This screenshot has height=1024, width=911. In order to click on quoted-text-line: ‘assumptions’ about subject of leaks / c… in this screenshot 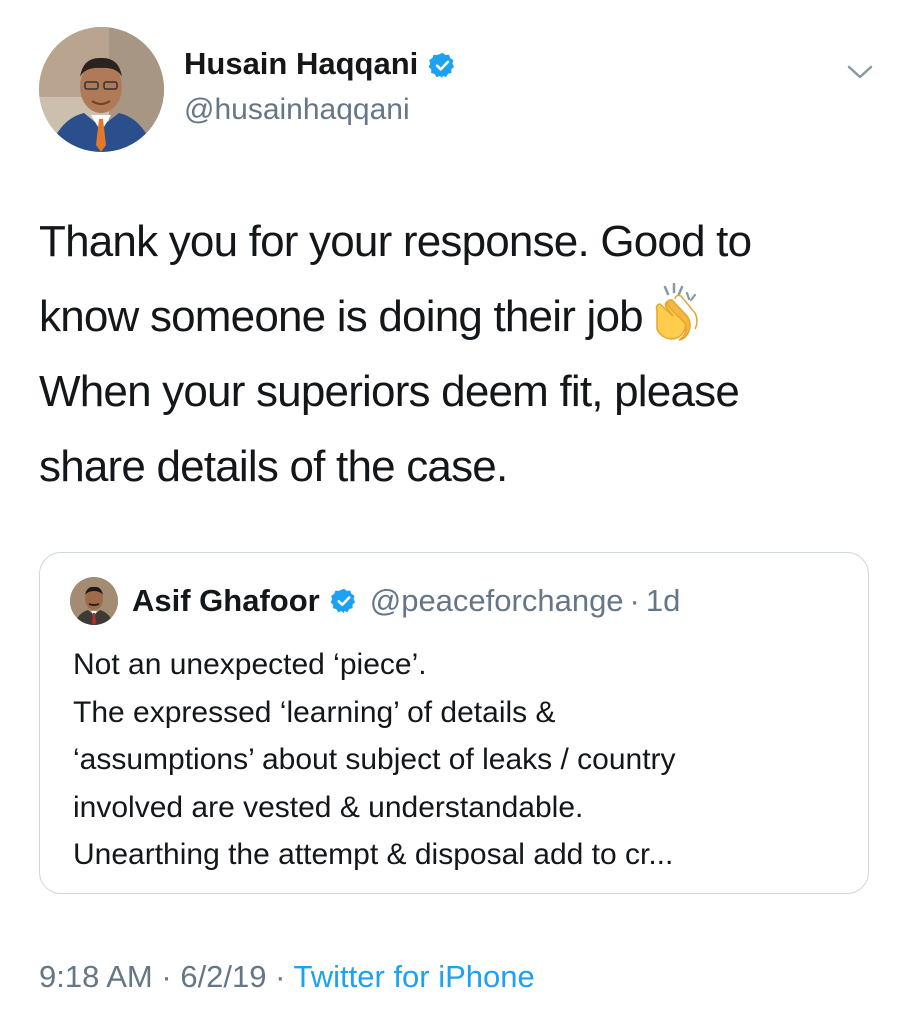, I will do `click(374, 759)`.